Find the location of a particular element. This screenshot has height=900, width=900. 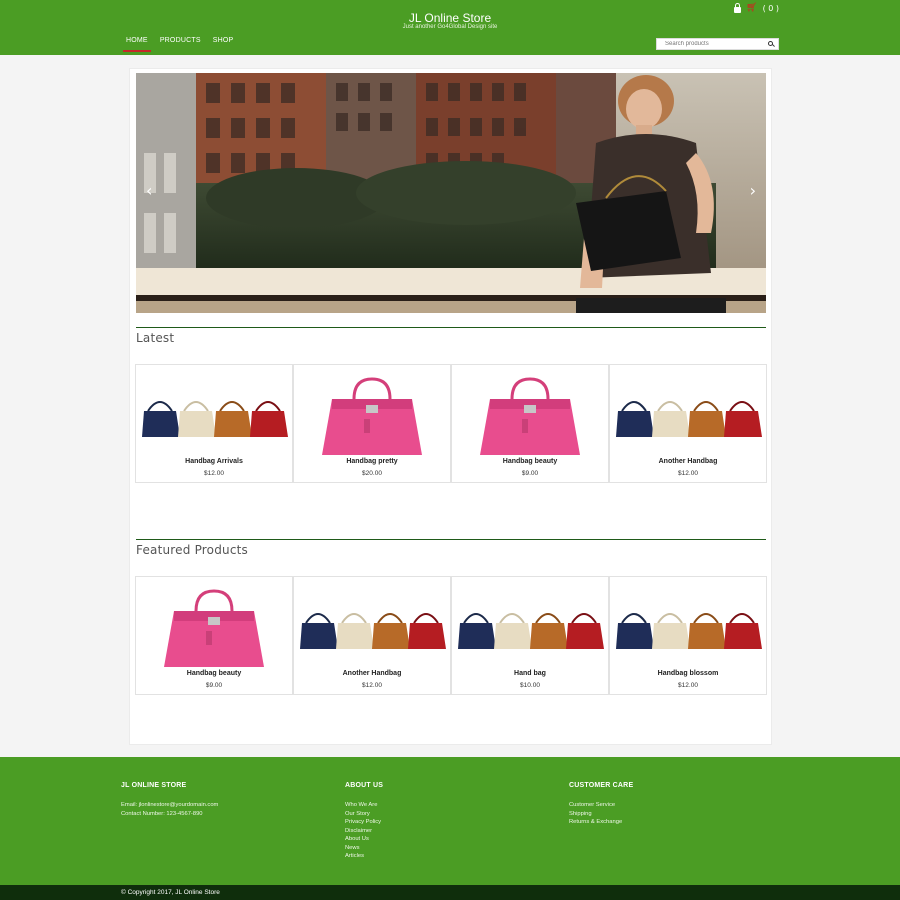

footer-link-about-us: About Us is located at coordinates (364, 839).